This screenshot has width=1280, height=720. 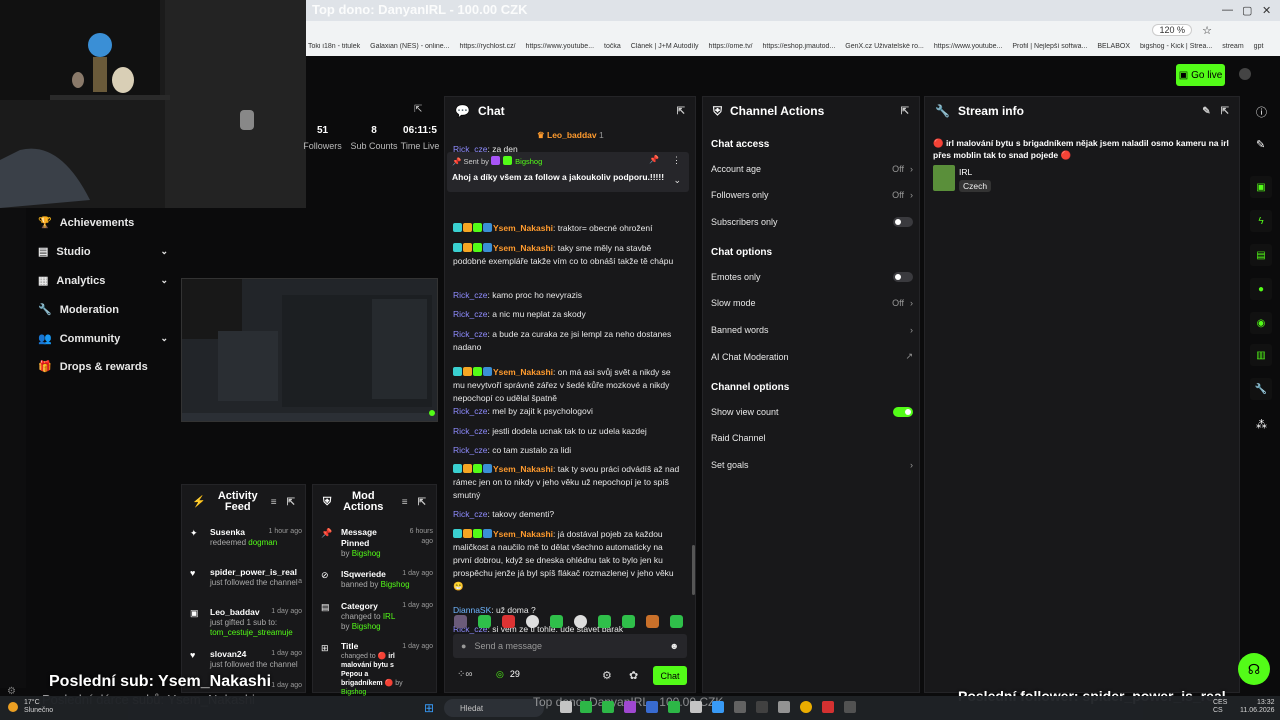 I want to click on apps-icon: ⁂, so click(x=1261, y=424).